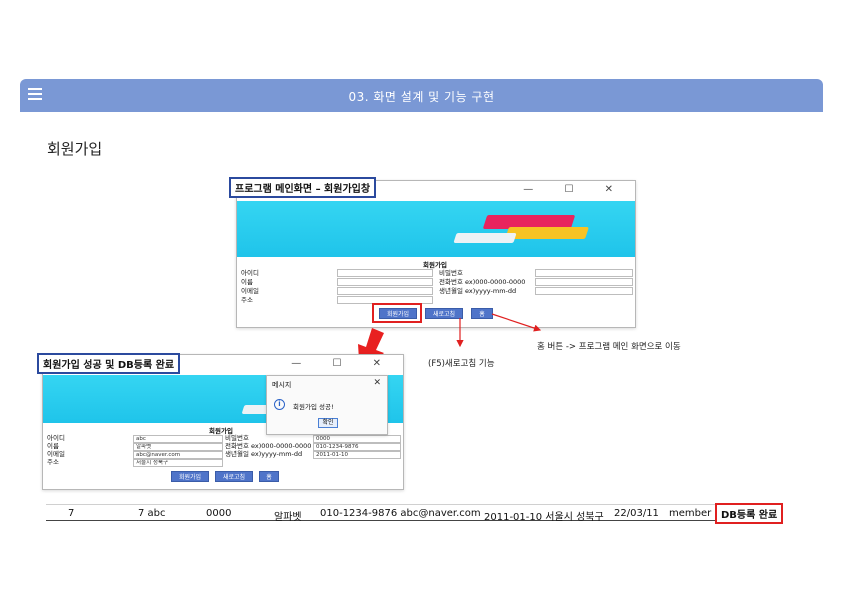  What do you see at coordinates (247, 282) in the screenshot?
I see `label-name: 이름` at bounding box center [247, 282].